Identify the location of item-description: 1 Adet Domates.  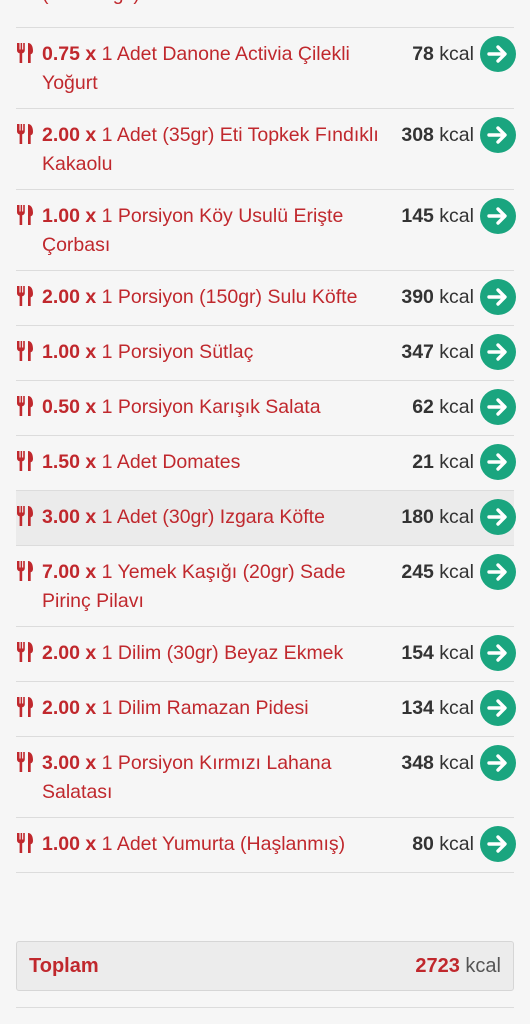
(168, 462).